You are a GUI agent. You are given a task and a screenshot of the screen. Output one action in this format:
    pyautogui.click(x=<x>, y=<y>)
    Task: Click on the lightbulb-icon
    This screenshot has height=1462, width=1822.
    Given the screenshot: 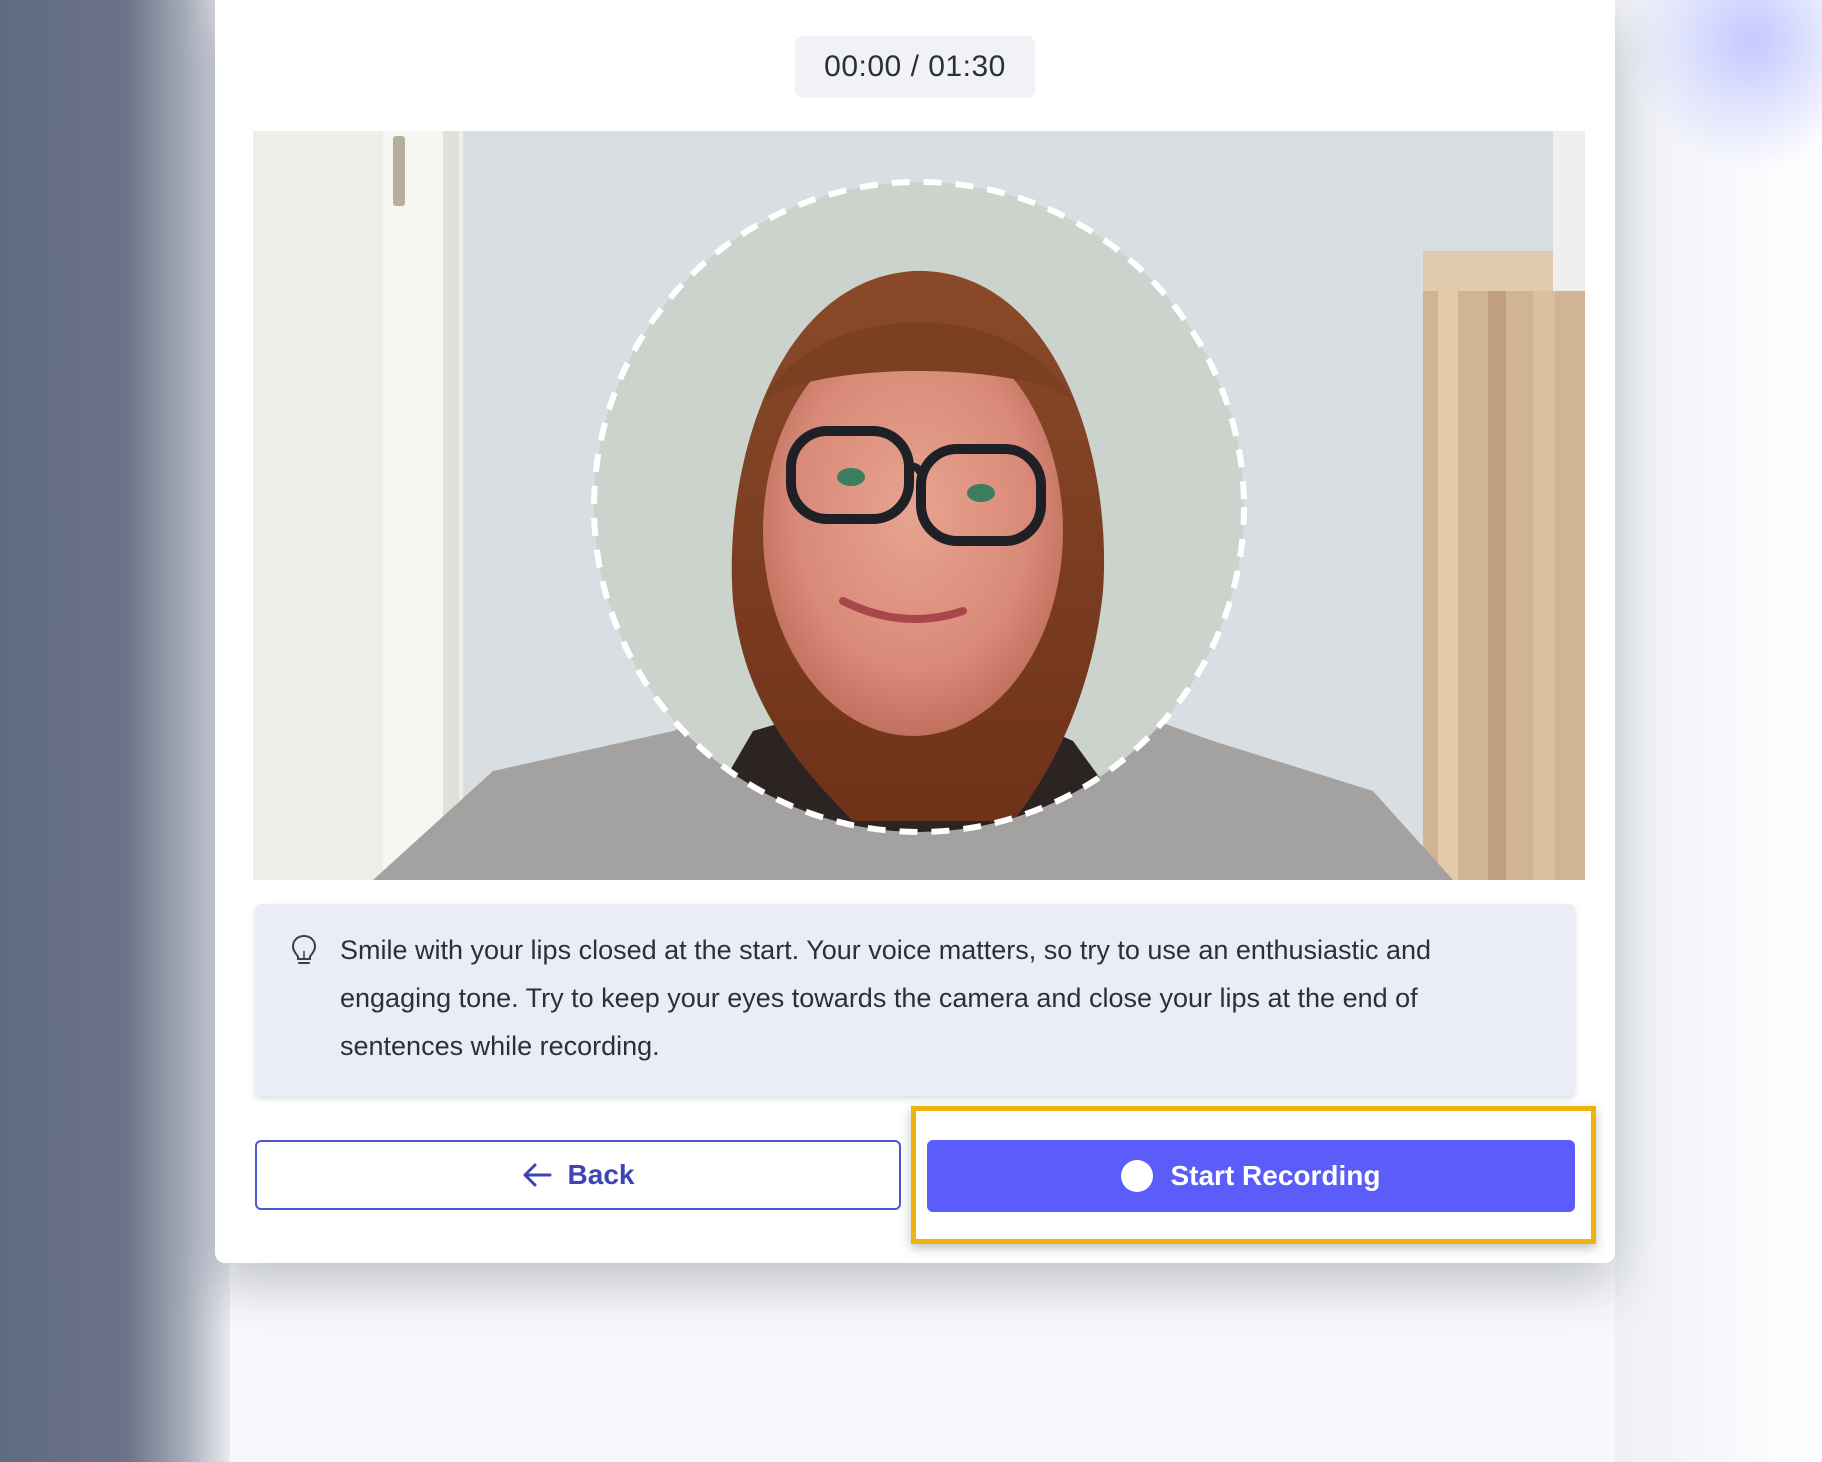 What is the action you would take?
    pyautogui.click(x=304, y=949)
    